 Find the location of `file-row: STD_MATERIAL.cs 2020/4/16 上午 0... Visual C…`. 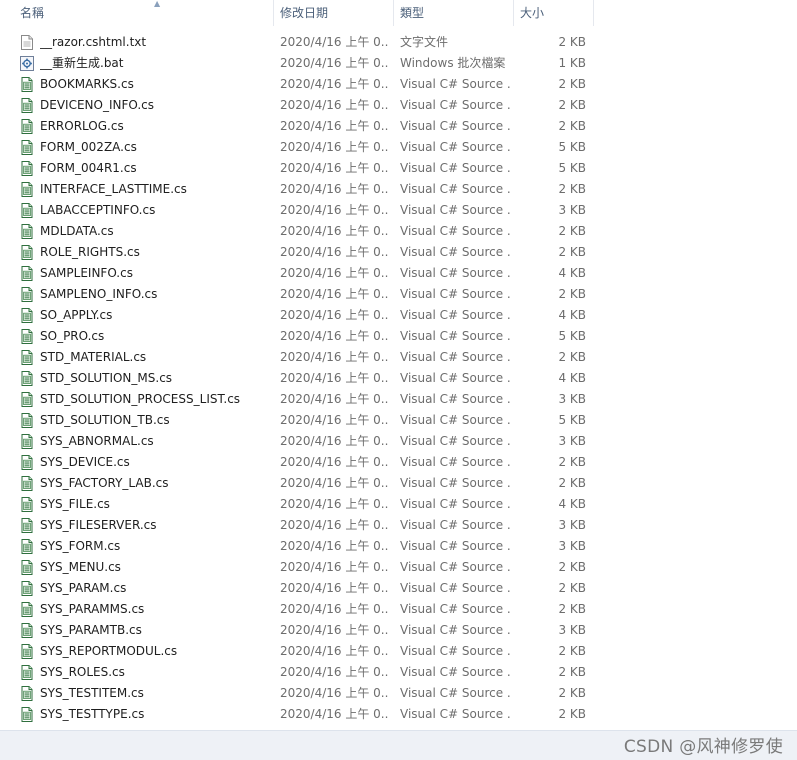

file-row: STD_MATERIAL.cs 2020/4/16 上午 0... Visual C… is located at coordinates (398, 357).